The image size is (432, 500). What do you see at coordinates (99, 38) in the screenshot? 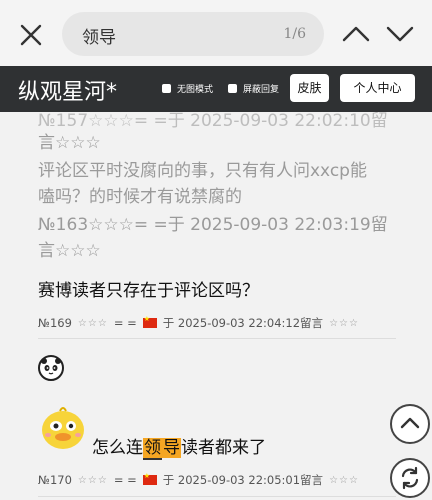
I see `find-query: 领导` at bounding box center [99, 38].